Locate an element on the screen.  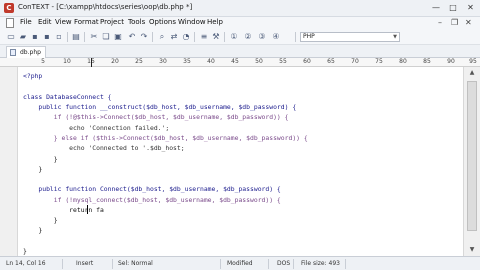
scroll-up-icon: ▲ is located at coordinates (472, 73).